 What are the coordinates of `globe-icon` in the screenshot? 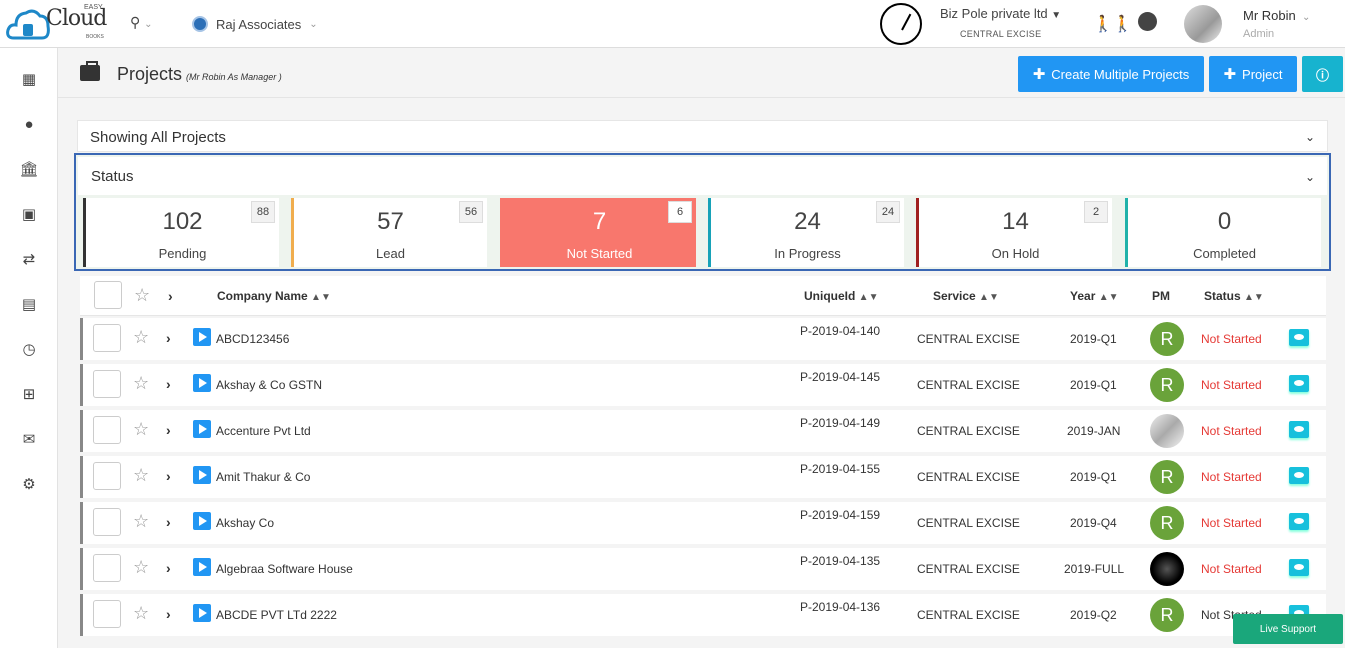 It's located at (1147, 21).